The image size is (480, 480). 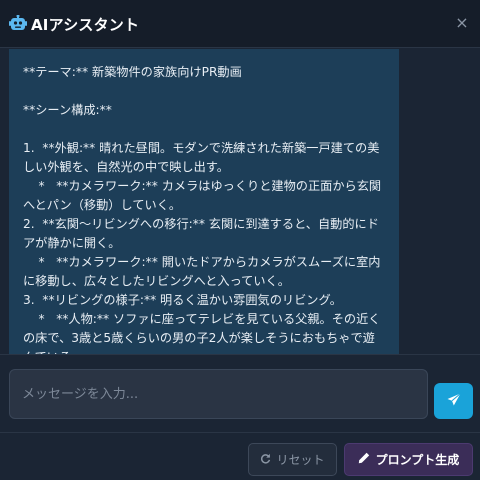 What do you see at coordinates (218, 394) in the screenshot?
I see `message-input` at bounding box center [218, 394].